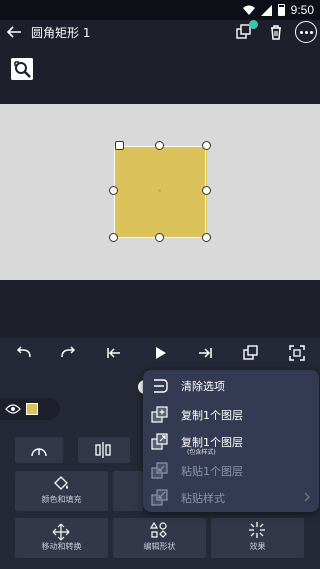 Image resolution: width=320 pixels, height=569 pixels. Describe the element at coordinates (231, 470) in the screenshot. I see `menu-item-paste-layer: 粘贴1个图层` at that location.